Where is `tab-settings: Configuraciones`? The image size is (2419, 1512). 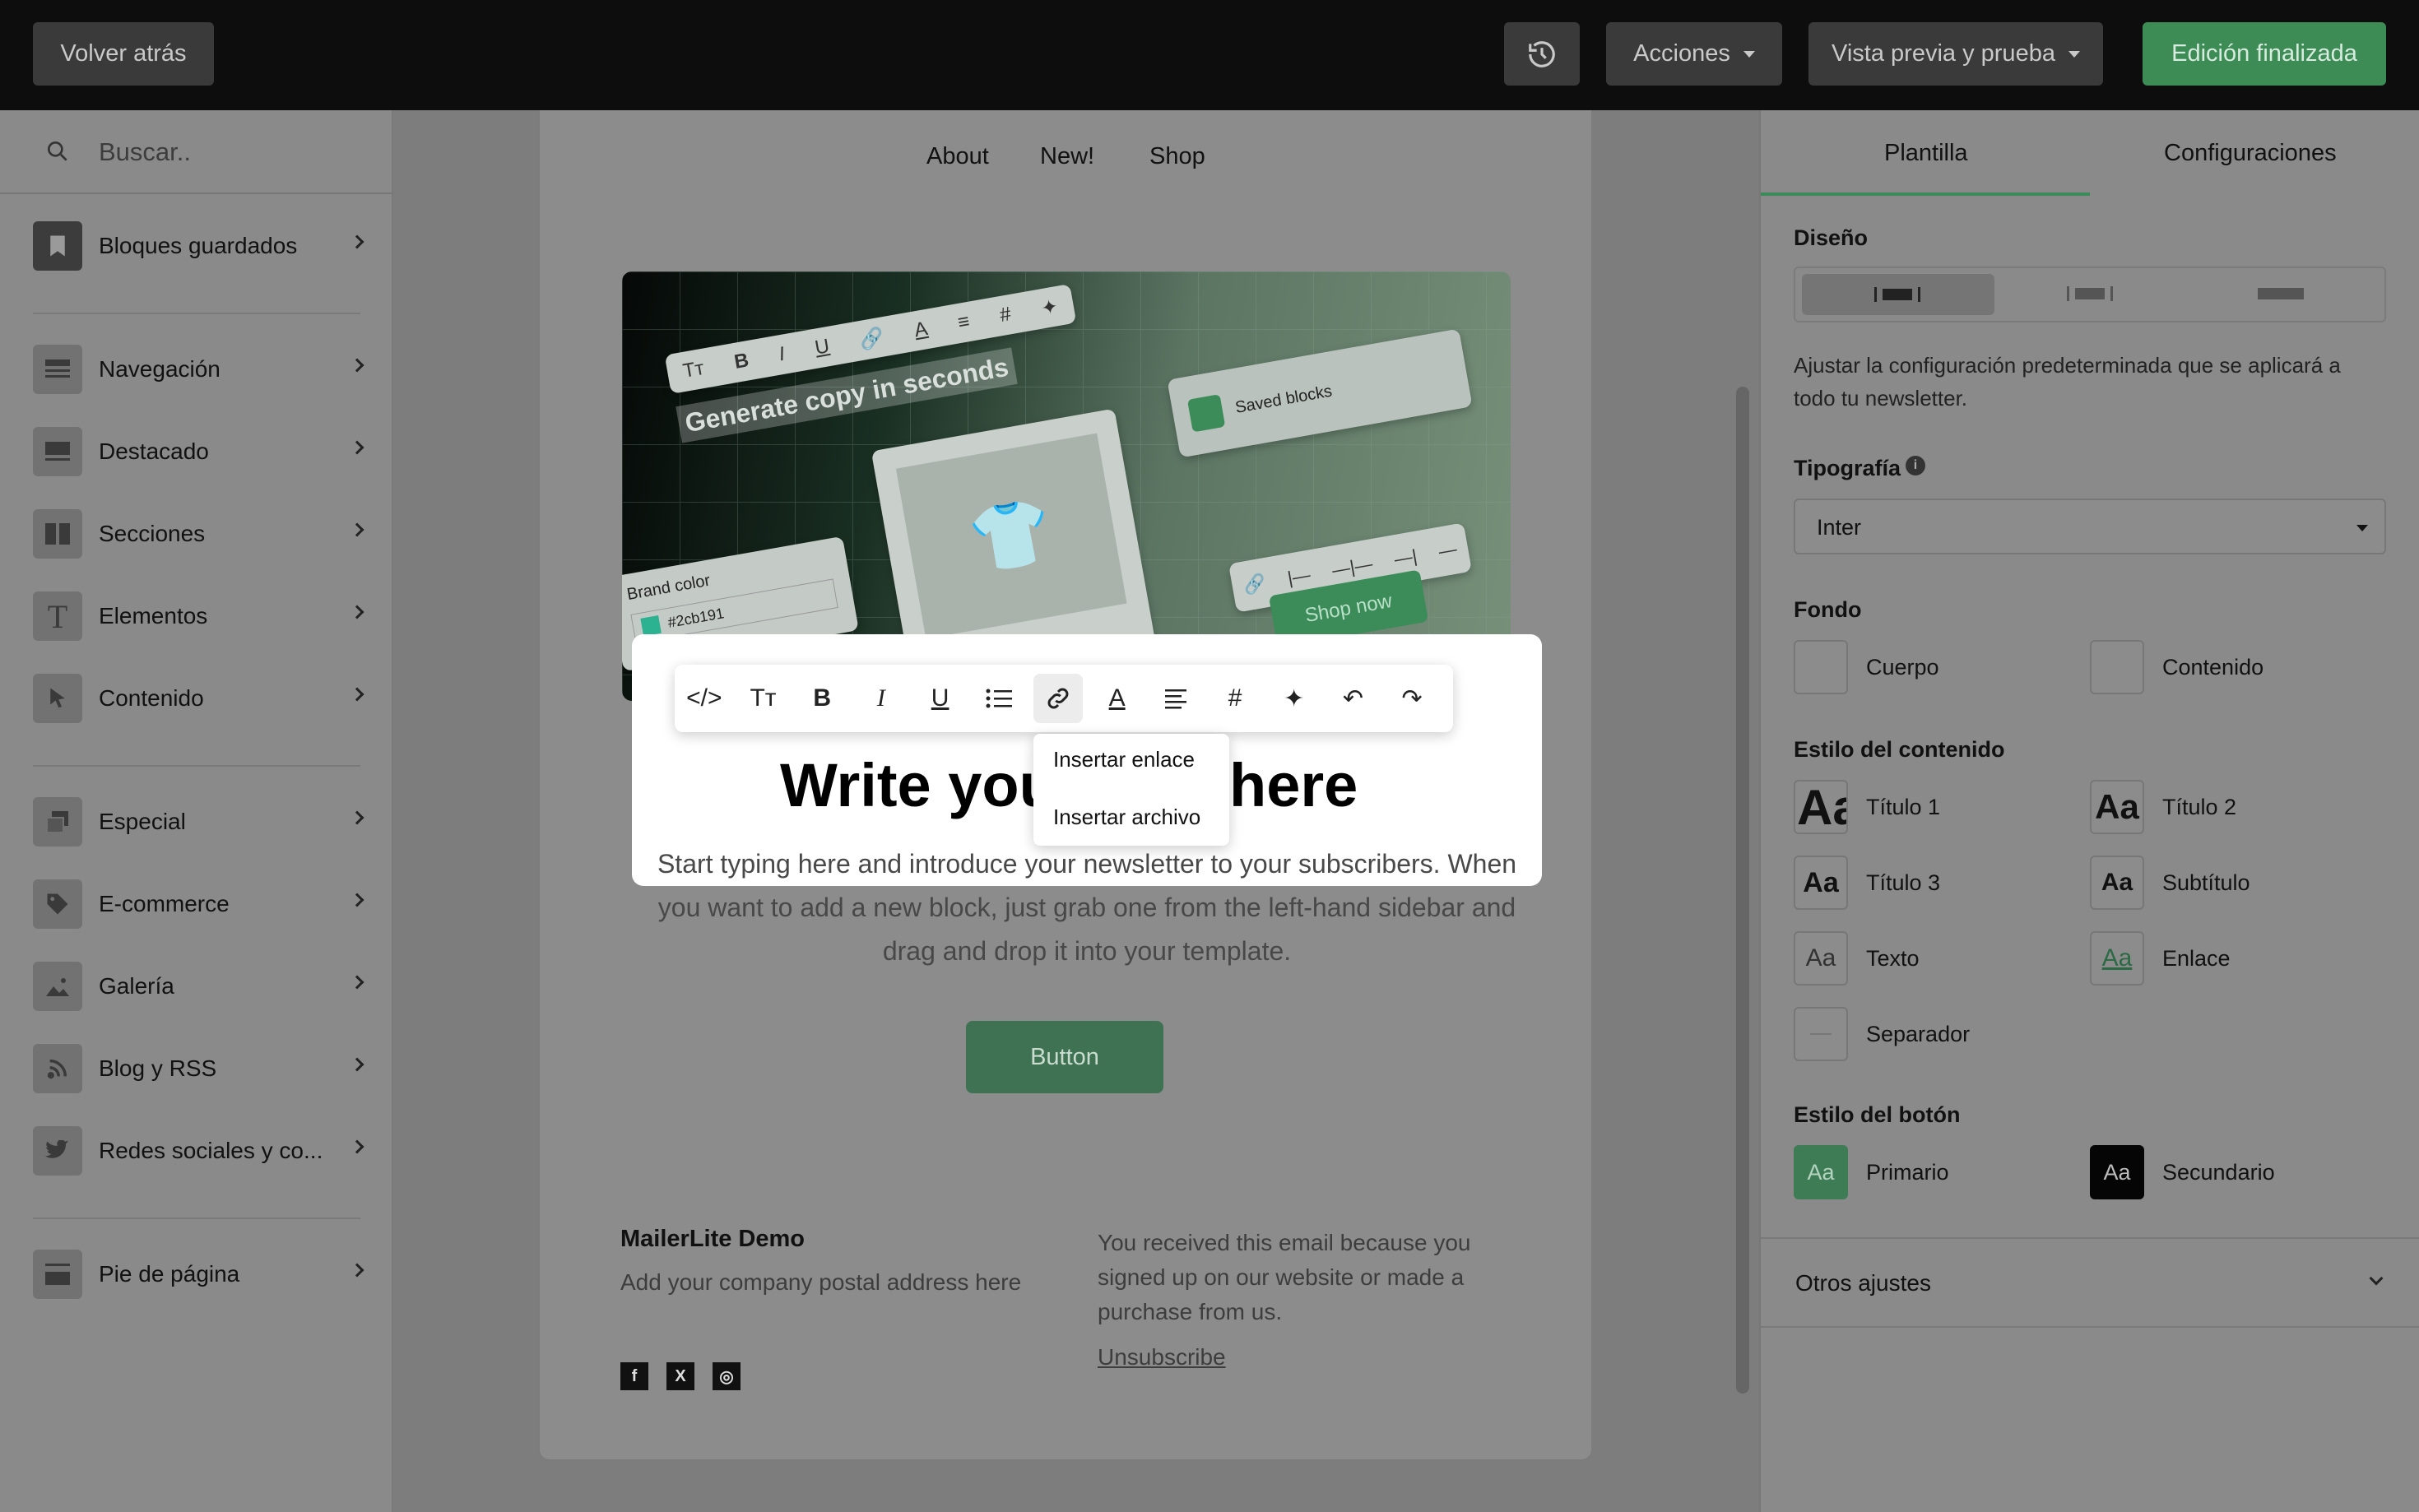
tab-settings: Configuraciones is located at coordinates (2250, 153).